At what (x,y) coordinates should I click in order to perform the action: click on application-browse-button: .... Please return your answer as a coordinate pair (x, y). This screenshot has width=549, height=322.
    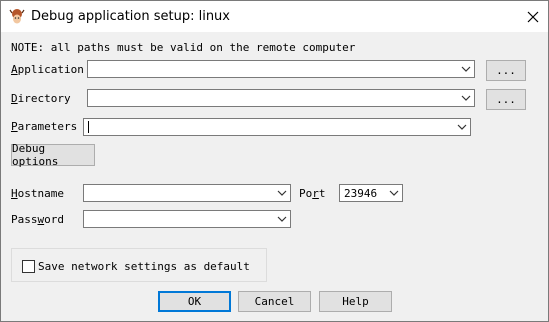
    Looking at the image, I should click on (506, 70).